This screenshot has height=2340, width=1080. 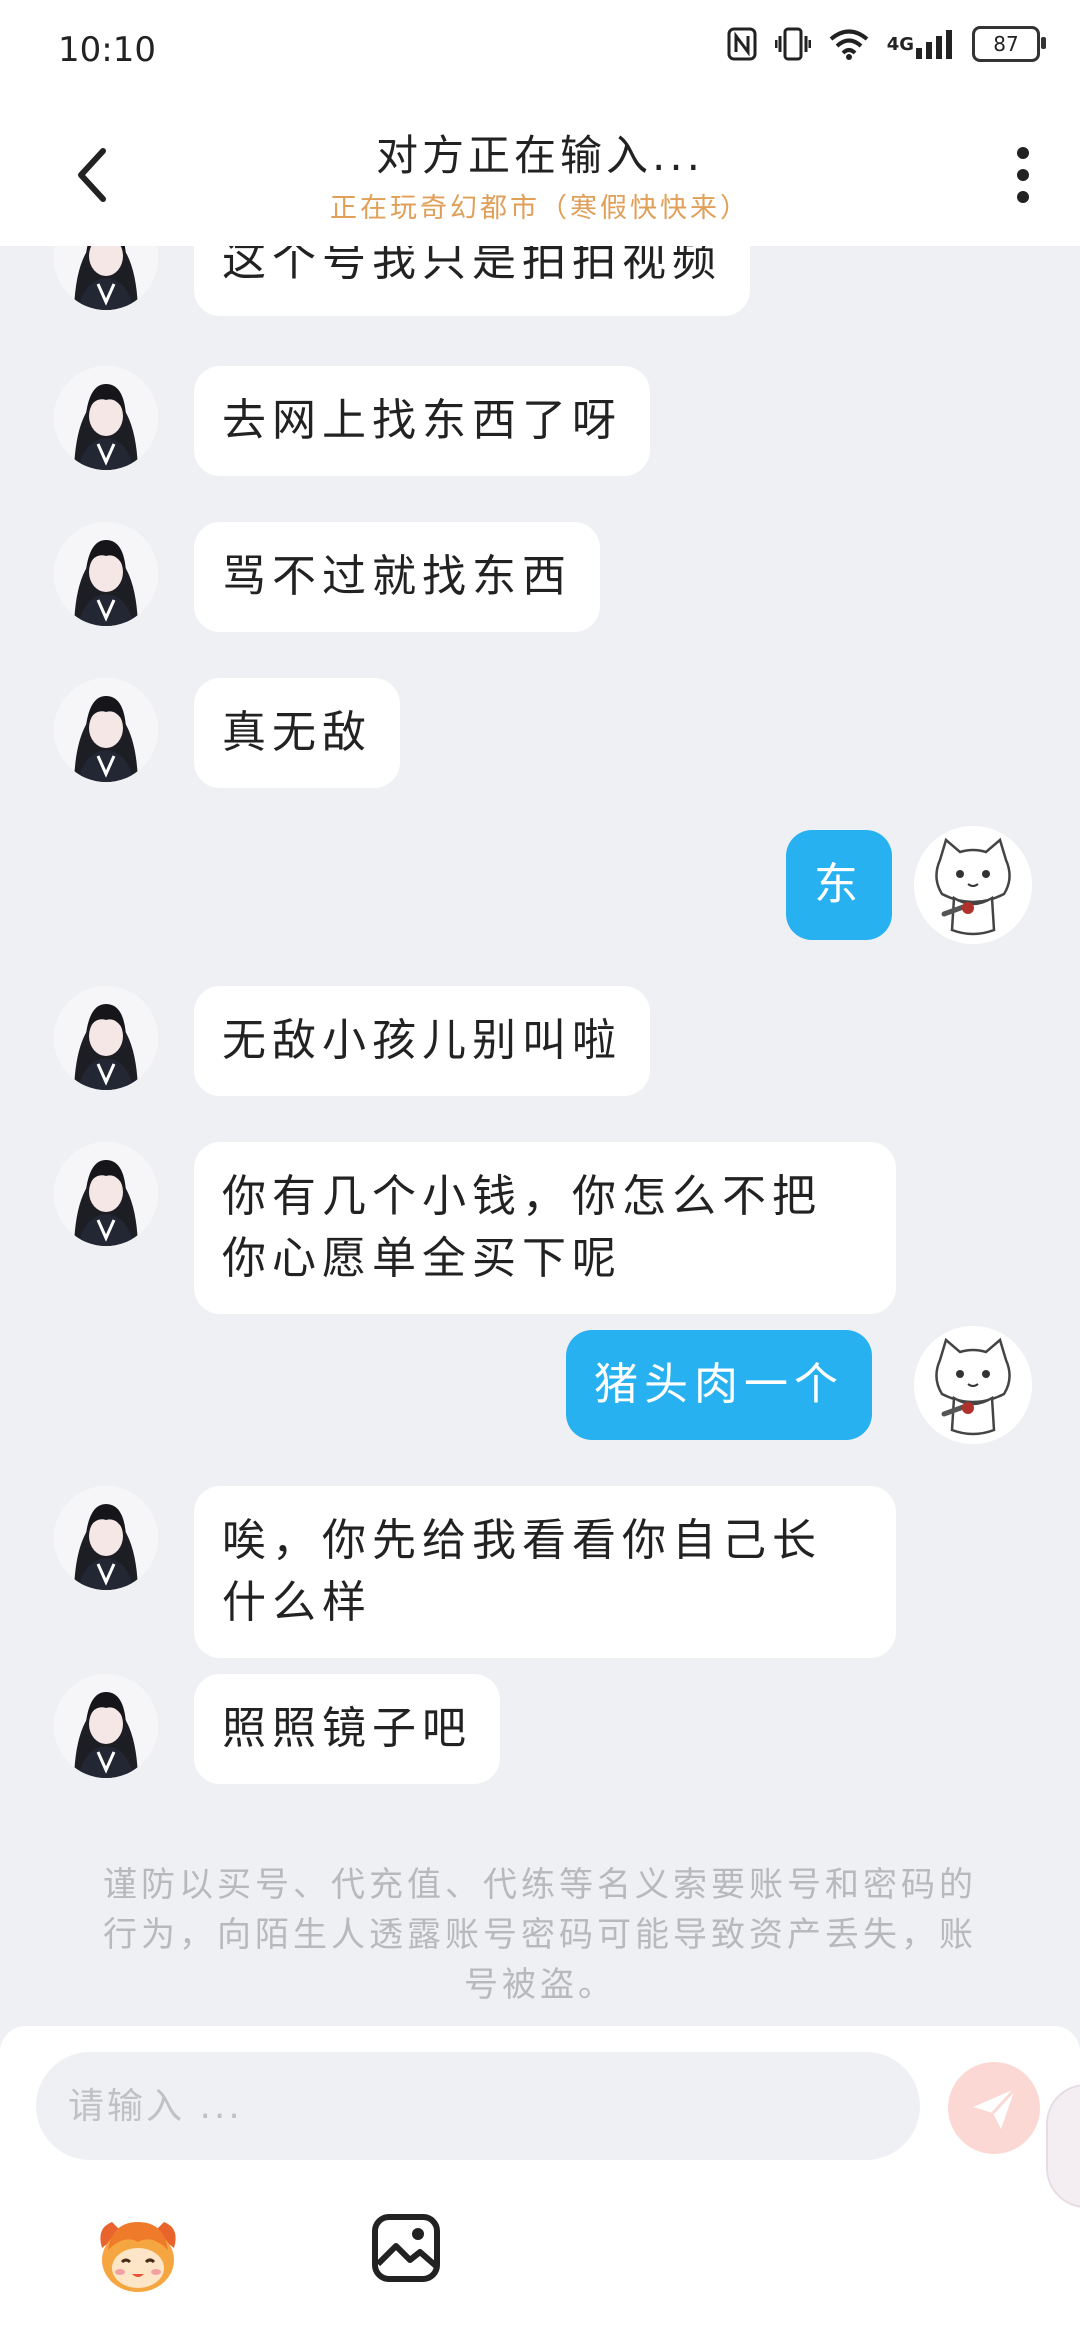 I want to click on vibrate-icon, so click(x=792, y=44).